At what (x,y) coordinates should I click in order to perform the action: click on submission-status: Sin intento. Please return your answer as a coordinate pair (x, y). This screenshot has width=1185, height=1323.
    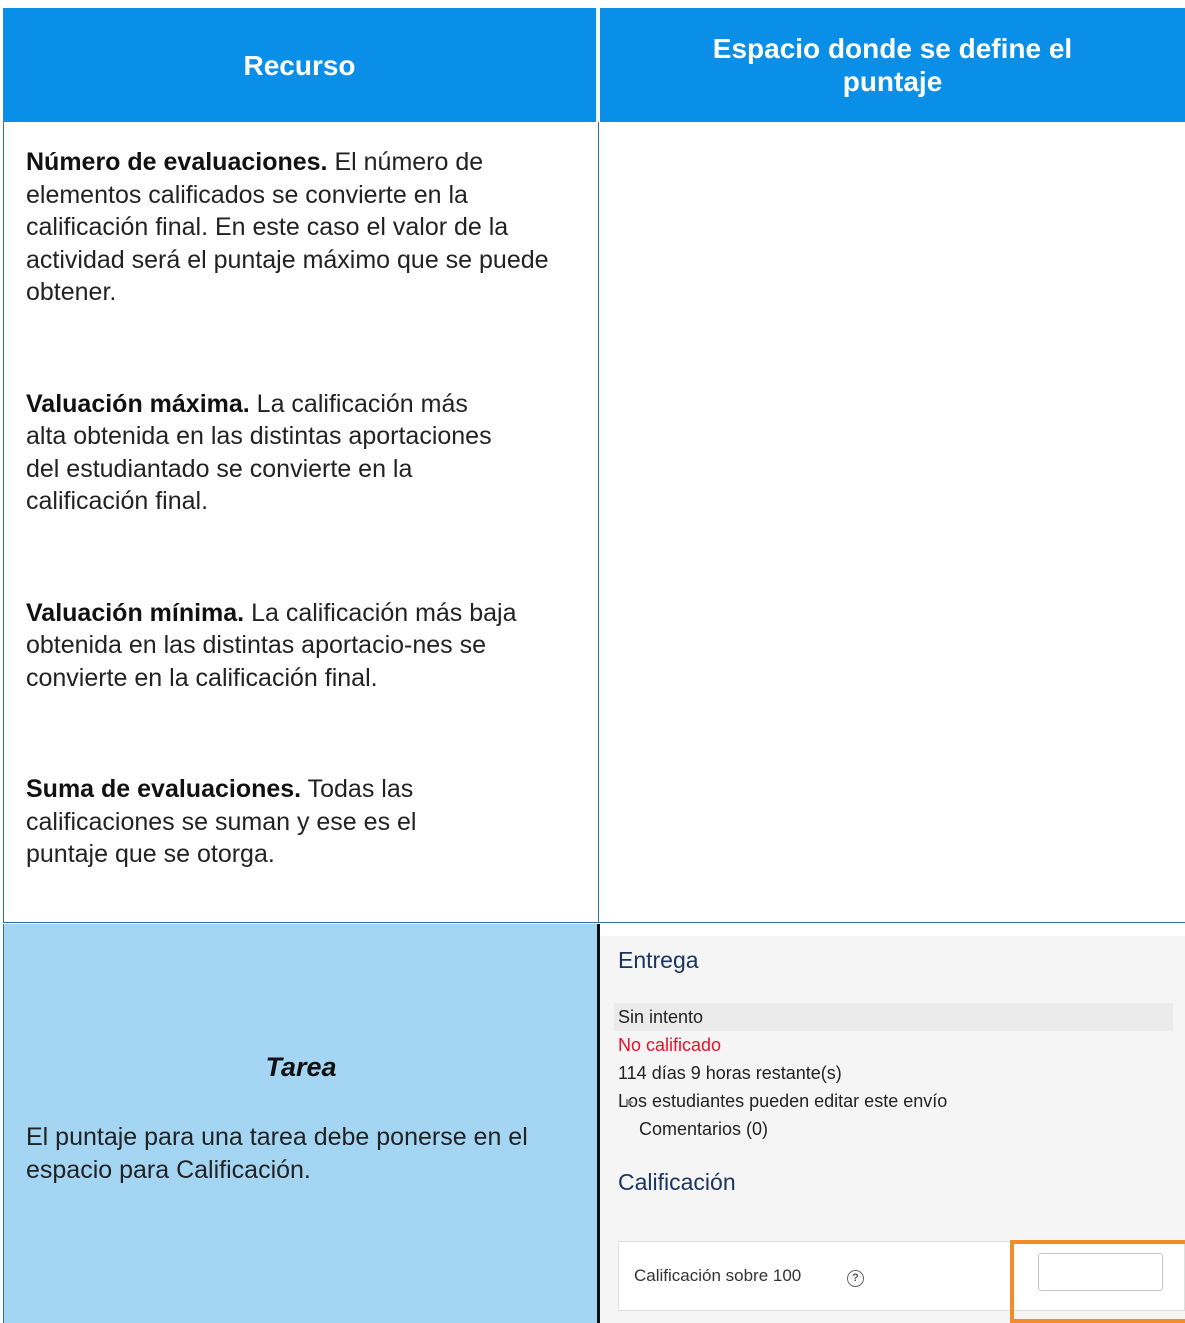
    Looking at the image, I should click on (661, 1017).